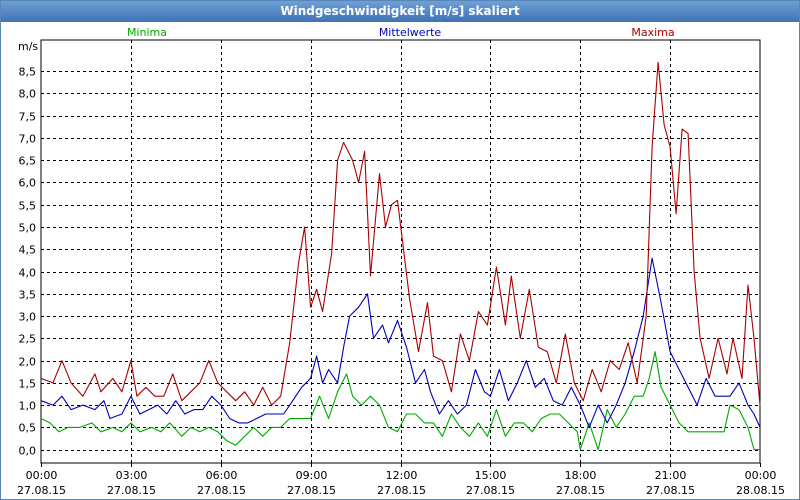 This screenshot has width=800, height=500. What do you see at coordinates (28, 46) in the screenshot?
I see `y-axis-label: m/s` at bounding box center [28, 46].